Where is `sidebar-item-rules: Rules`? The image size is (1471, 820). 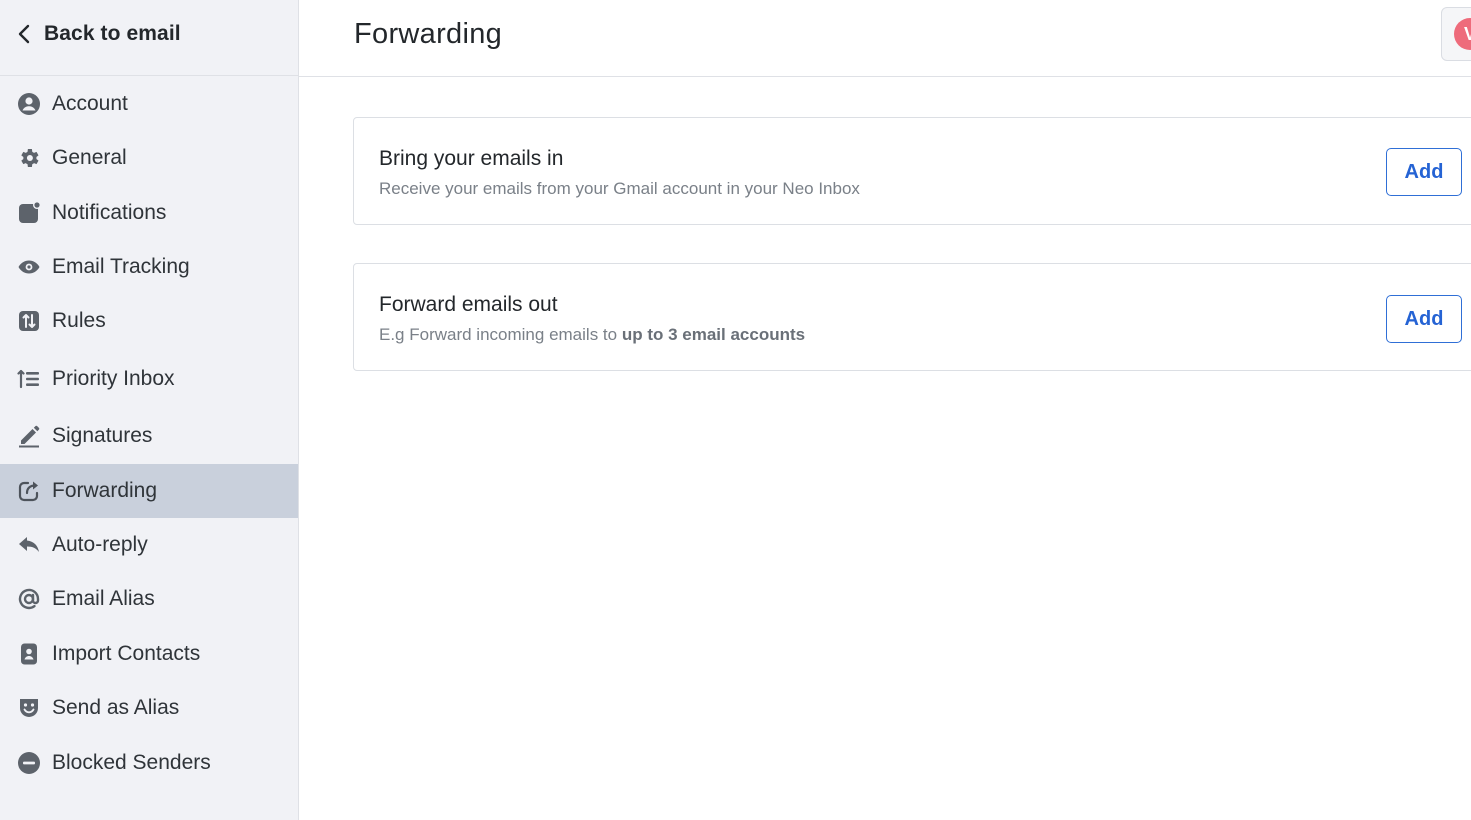 sidebar-item-rules: Rules is located at coordinates (149, 321).